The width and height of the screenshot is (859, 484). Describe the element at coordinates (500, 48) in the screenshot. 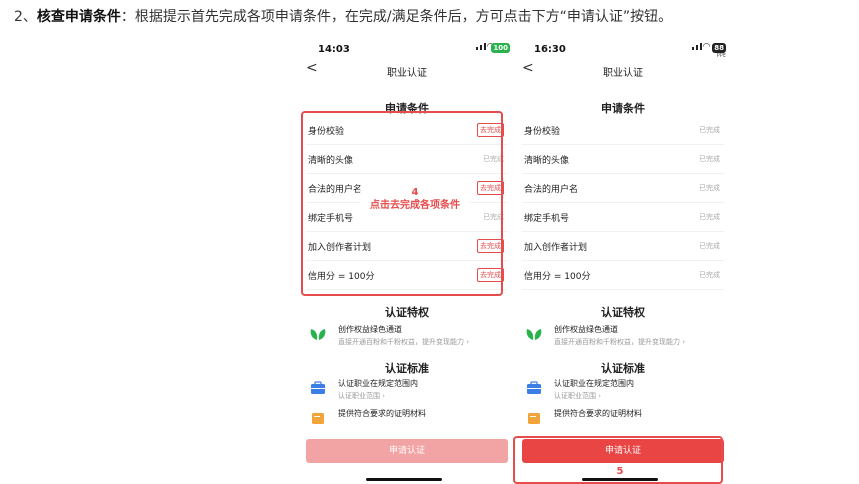

I see `battery-icon: 100` at that location.